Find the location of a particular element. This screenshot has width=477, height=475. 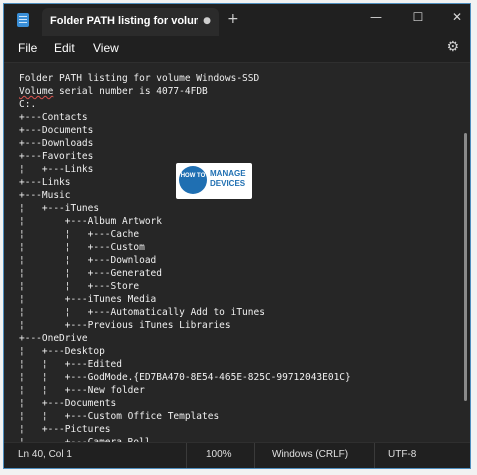

settings-gear-icon: ⚙ is located at coordinates (452, 47).